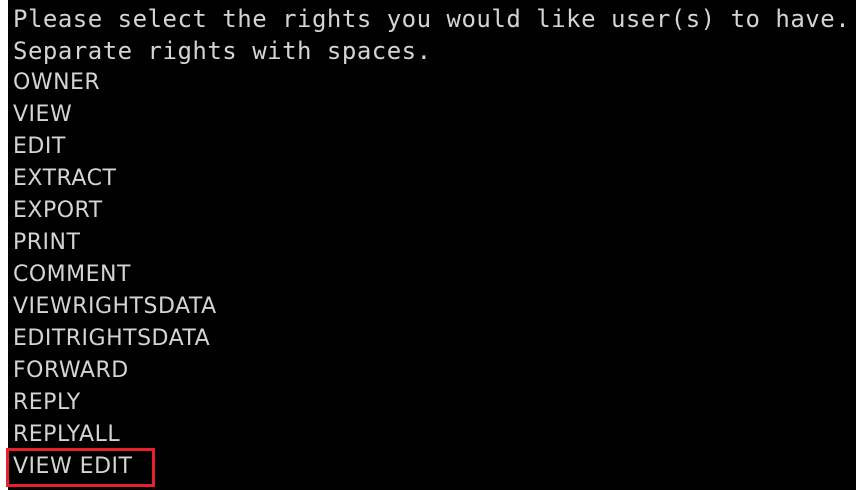 Image resolution: width=856 pixels, height=490 pixels. I want to click on right-option-replyall: REPLYALL, so click(67, 434).